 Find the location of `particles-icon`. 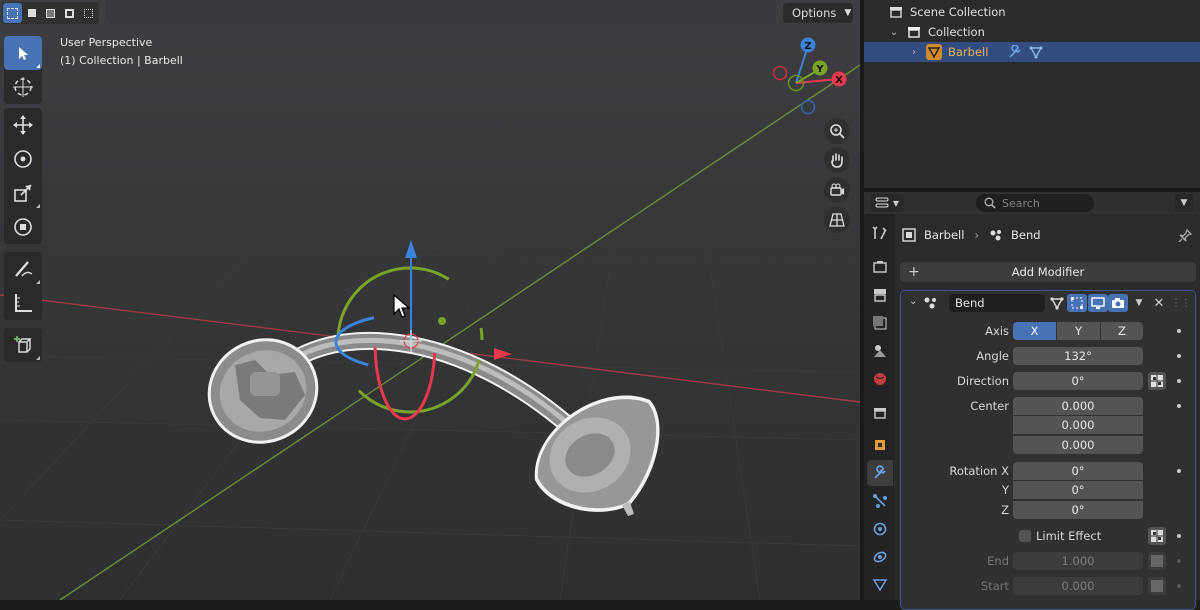

particles-icon is located at coordinates (880, 501).